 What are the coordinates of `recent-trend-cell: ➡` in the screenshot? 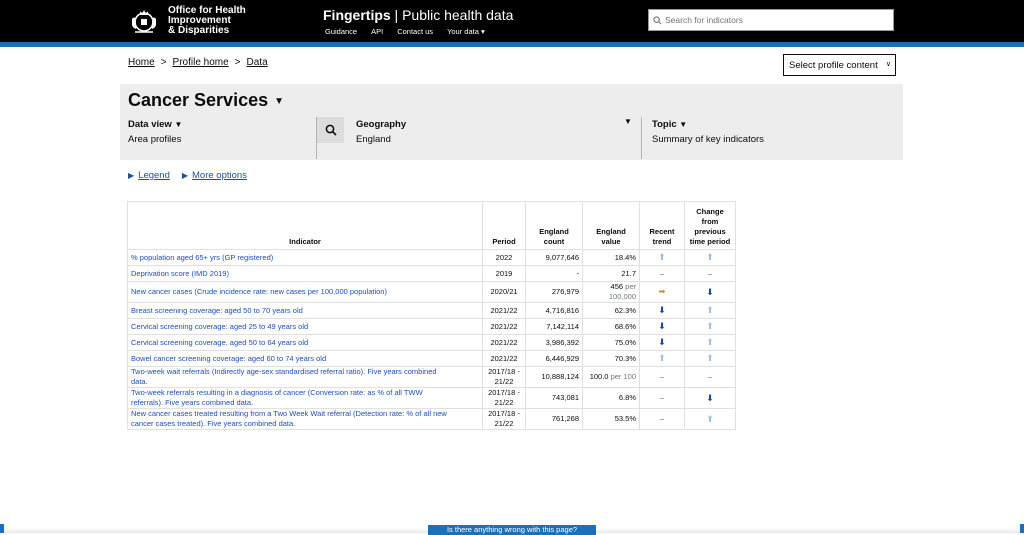 It's located at (662, 292).